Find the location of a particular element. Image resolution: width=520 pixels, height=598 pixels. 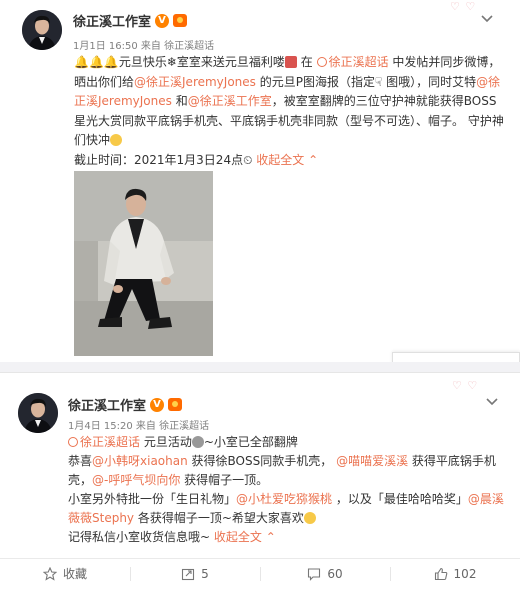

clock-emoji-icon: ⏲ is located at coordinates (248, 159).